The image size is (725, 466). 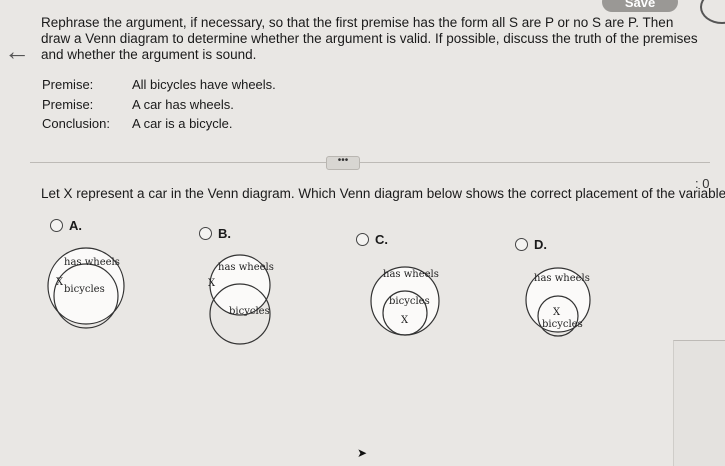 I want to click on side-panel, so click(x=699, y=403).